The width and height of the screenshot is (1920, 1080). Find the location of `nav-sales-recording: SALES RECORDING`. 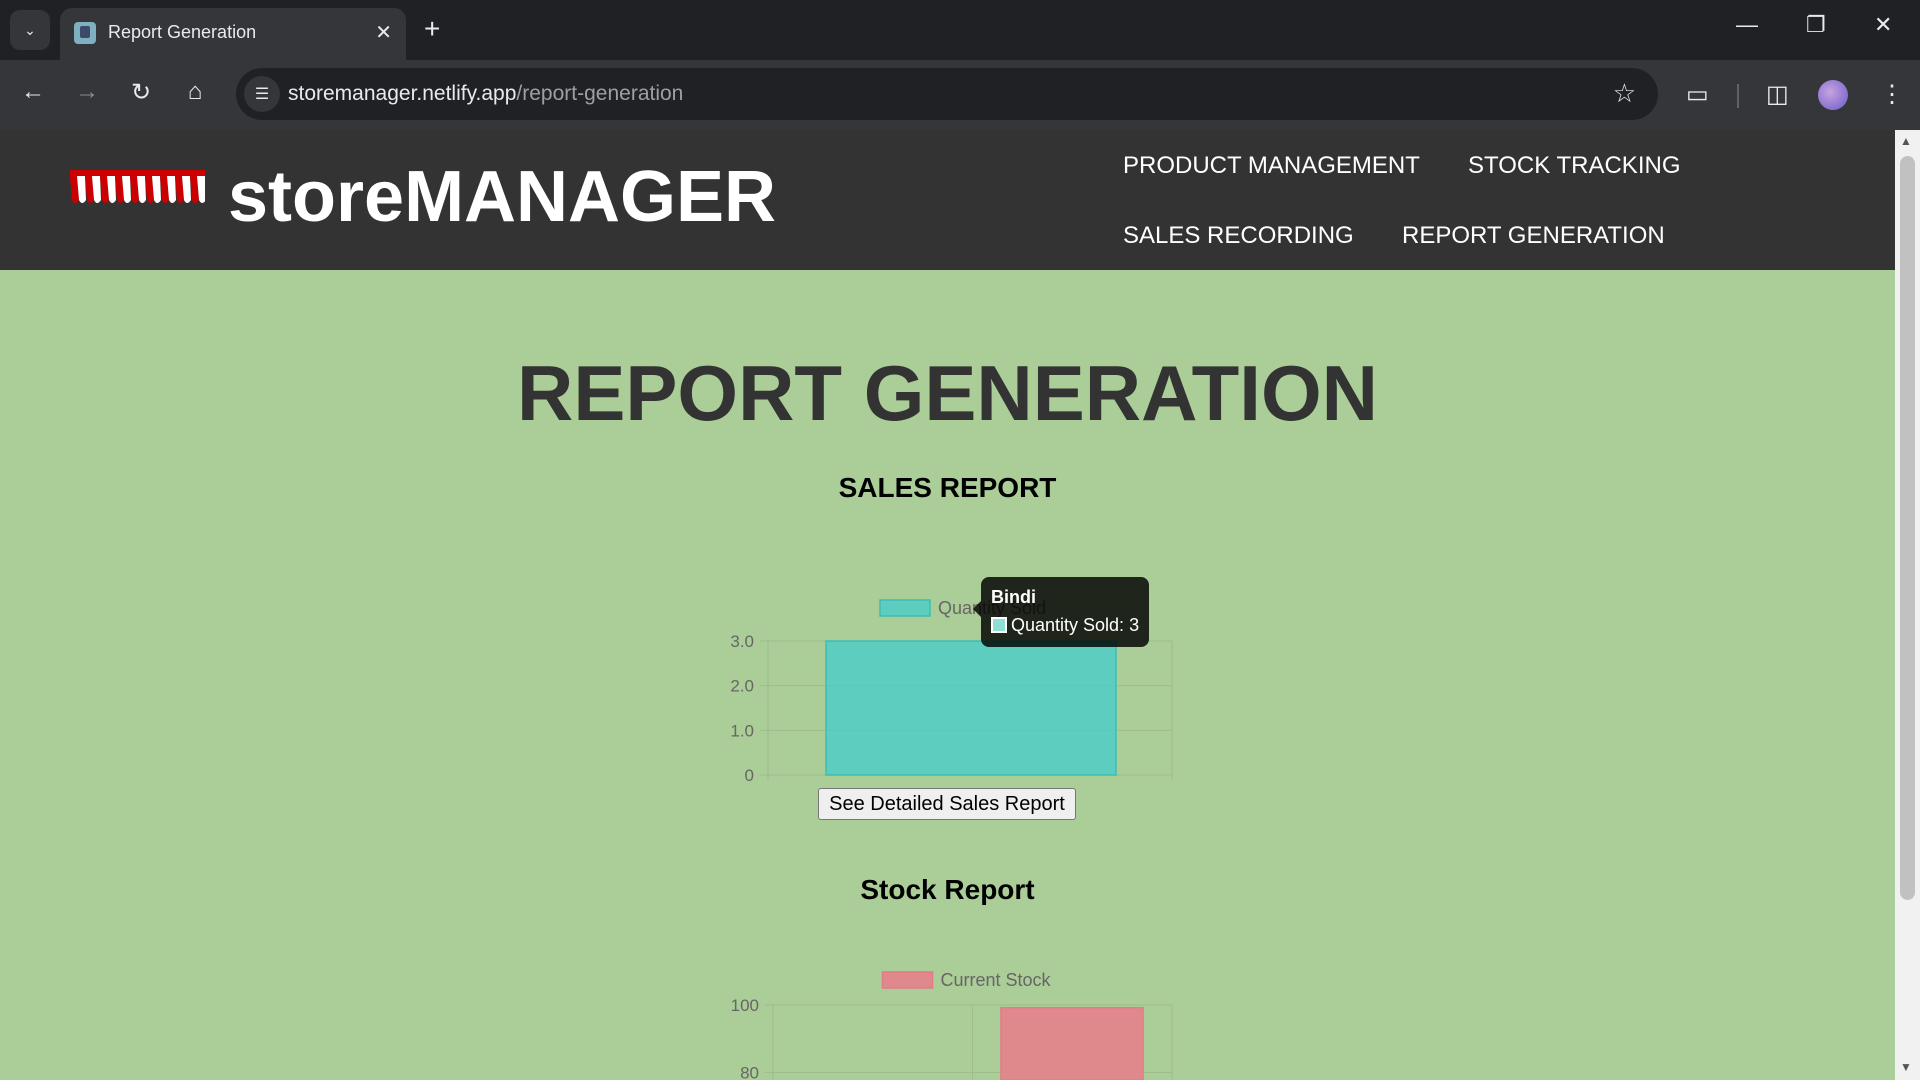

nav-sales-recording: SALES RECORDING is located at coordinates (1238, 236).